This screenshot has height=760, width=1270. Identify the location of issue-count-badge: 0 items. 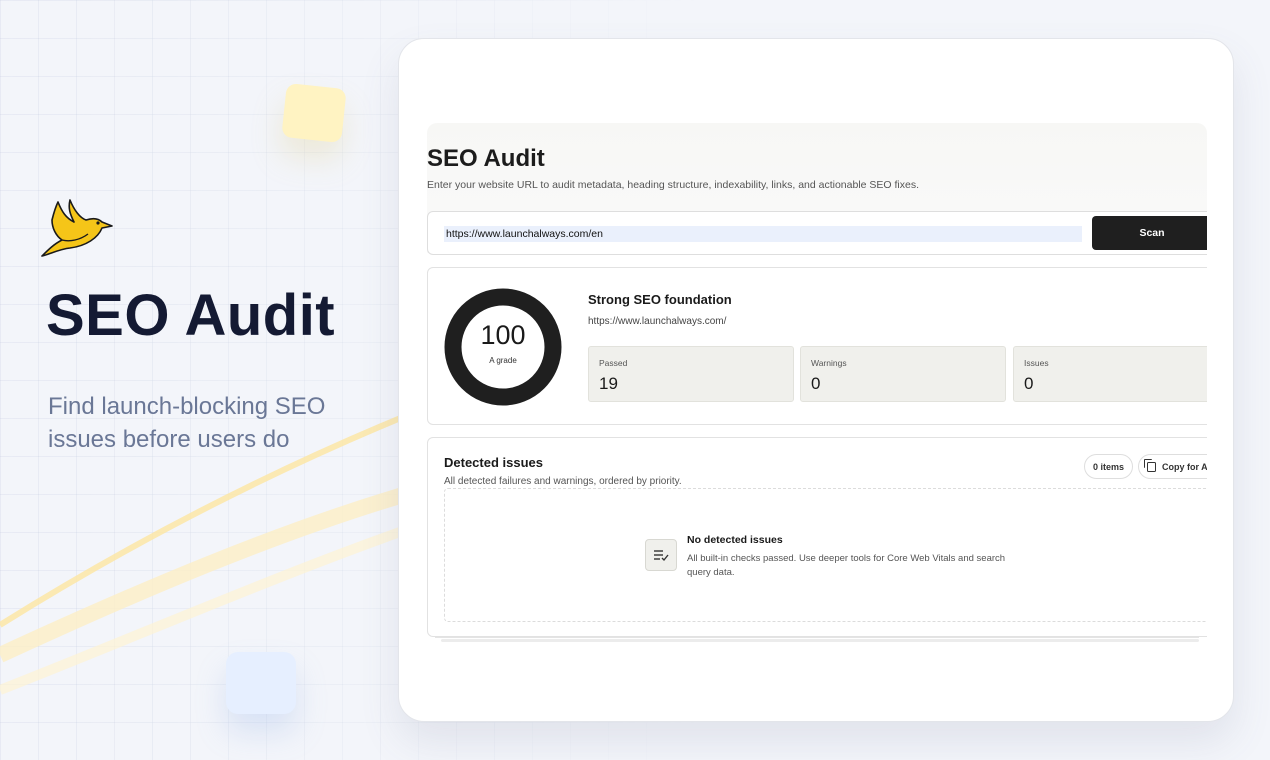
(1109, 466).